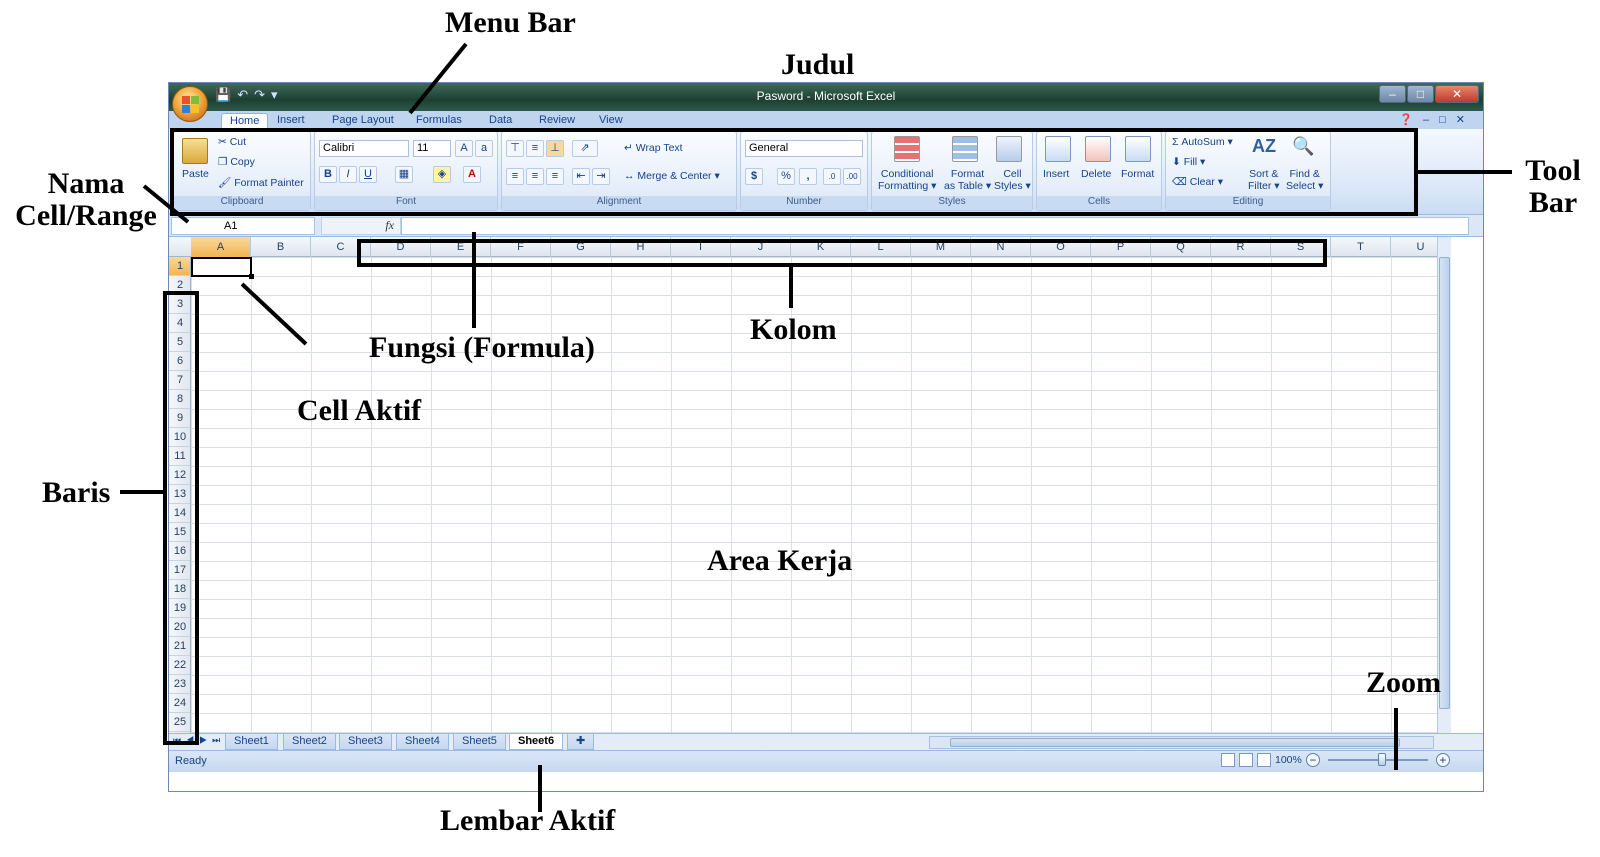  What do you see at coordinates (251, 276) in the screenshot?
I see `fill-handle` at bounding box center [251, 276].